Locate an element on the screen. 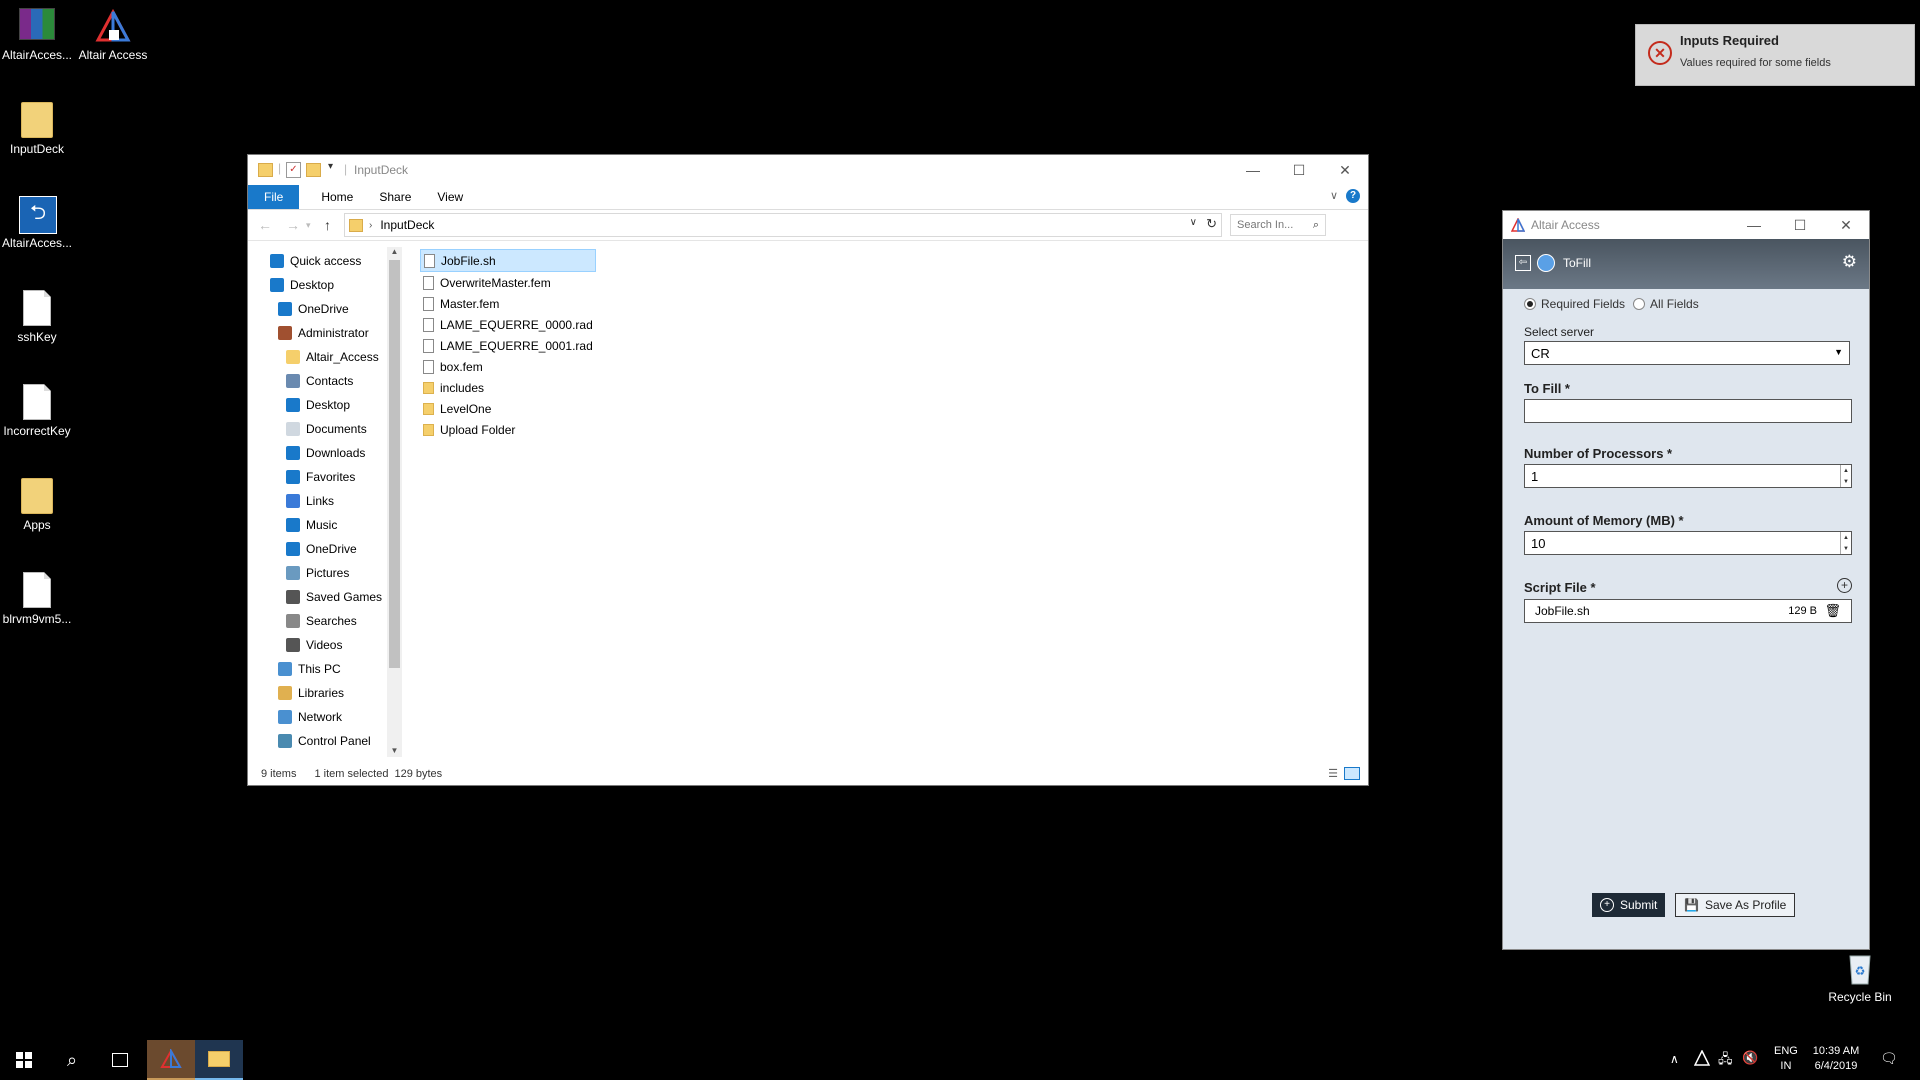  radio-all-label: All Fields is located at coordinates (1674, 304).